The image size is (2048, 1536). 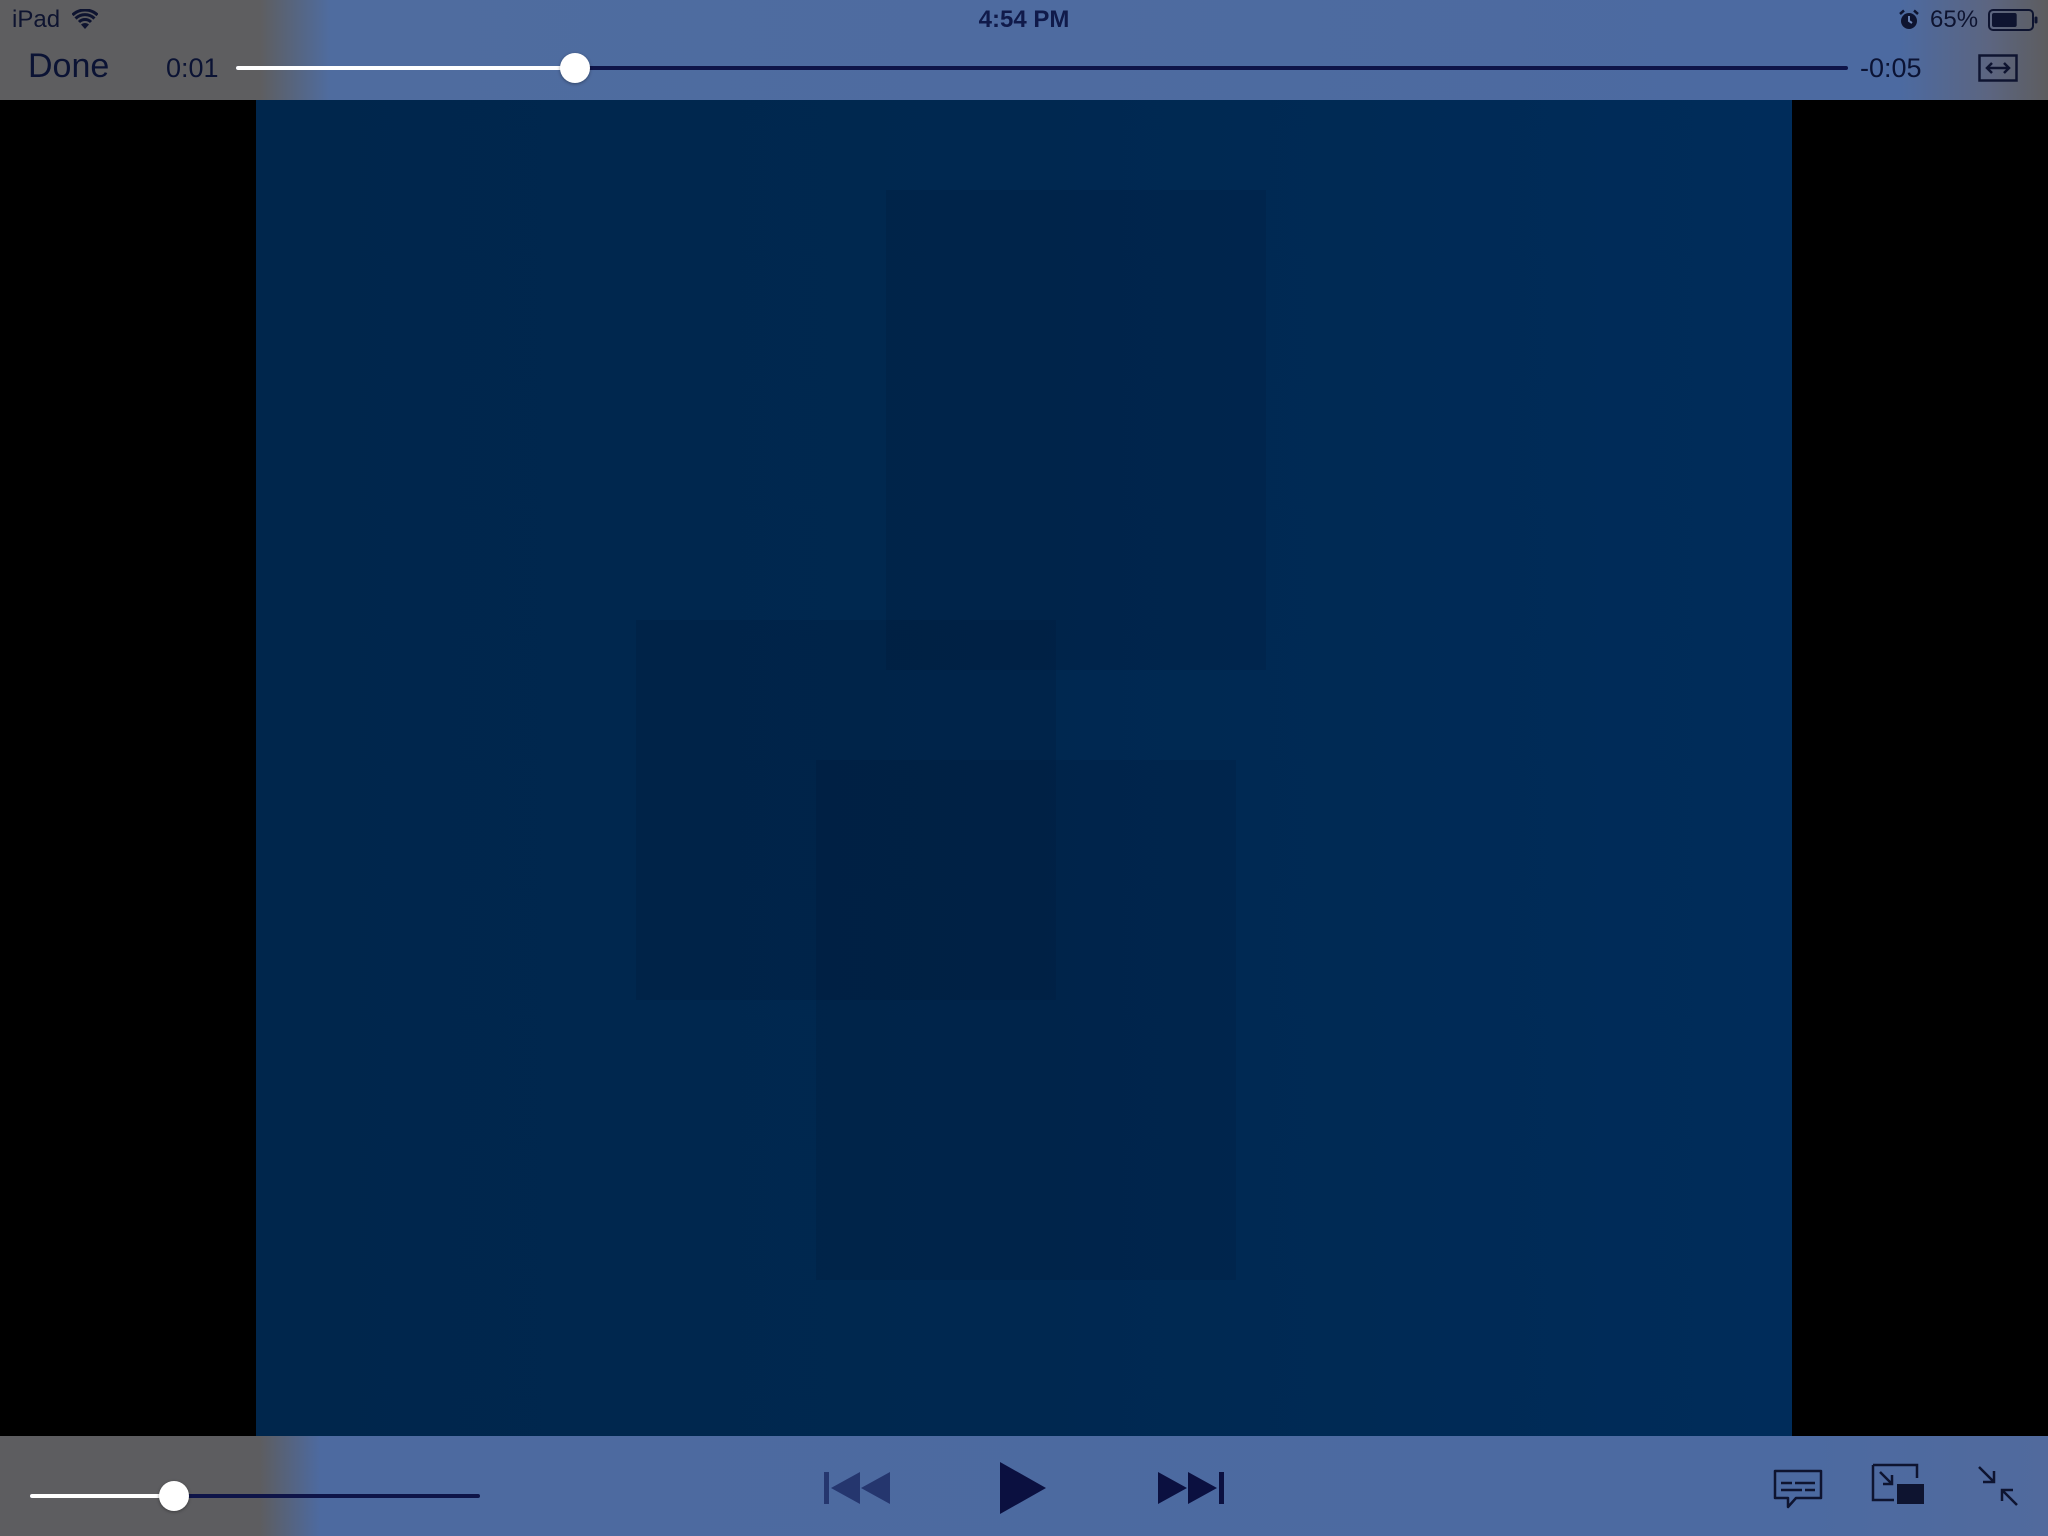 I want to click on bottom-control-bar, so click(x=1024, y=1486).